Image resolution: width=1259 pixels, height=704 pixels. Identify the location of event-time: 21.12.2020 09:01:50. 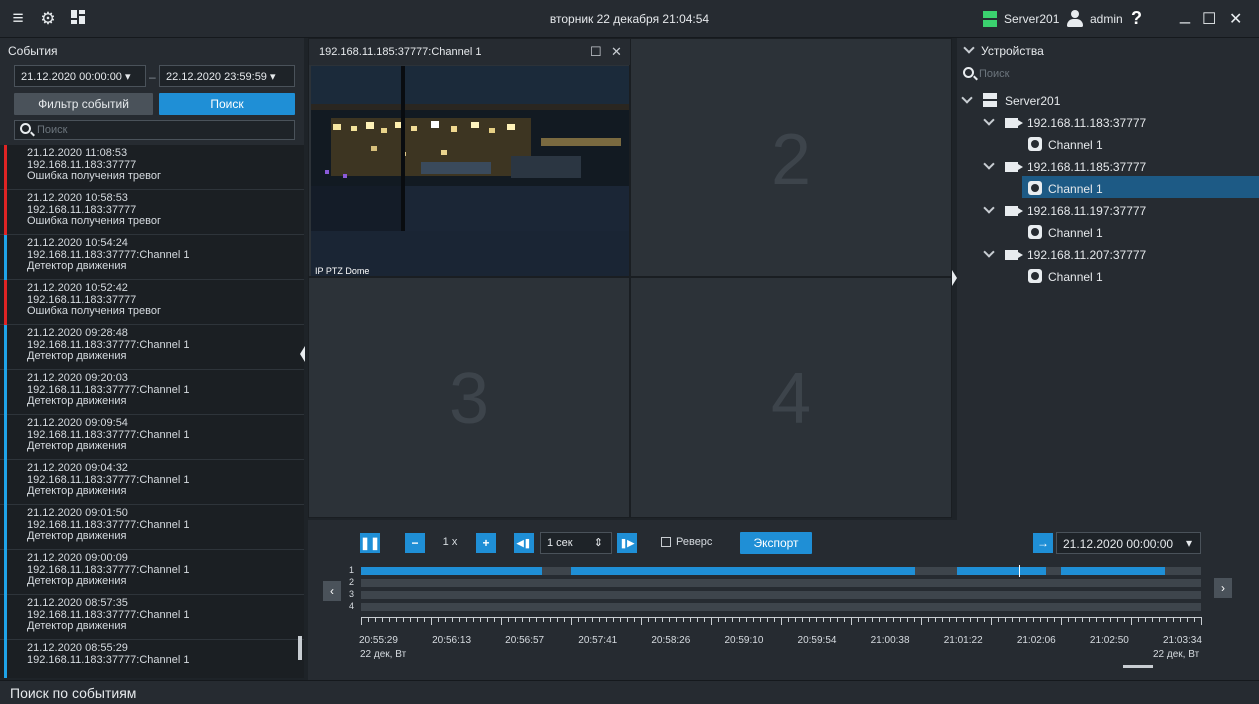
(77, 513).